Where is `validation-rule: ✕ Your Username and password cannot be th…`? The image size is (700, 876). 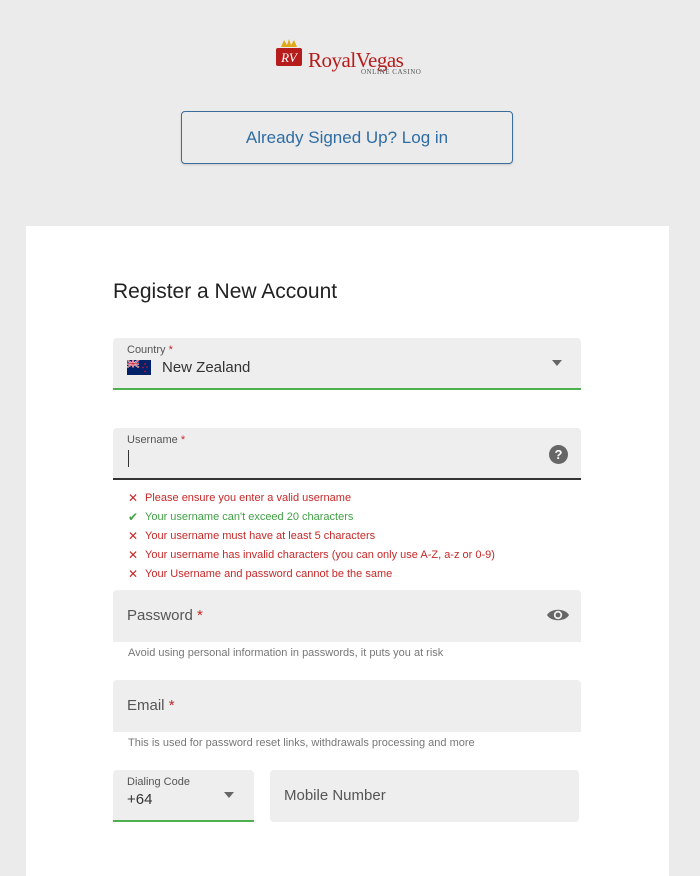 validation-rule: ✕ Your Username and password cannot be th… is located at coordinates (260, 573).